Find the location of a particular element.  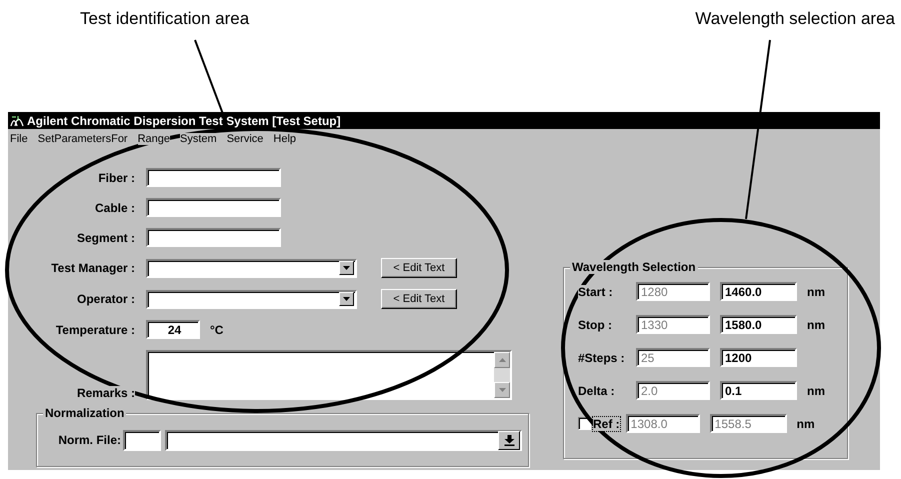

menu-item: Range is located at coordinates (154, 139).